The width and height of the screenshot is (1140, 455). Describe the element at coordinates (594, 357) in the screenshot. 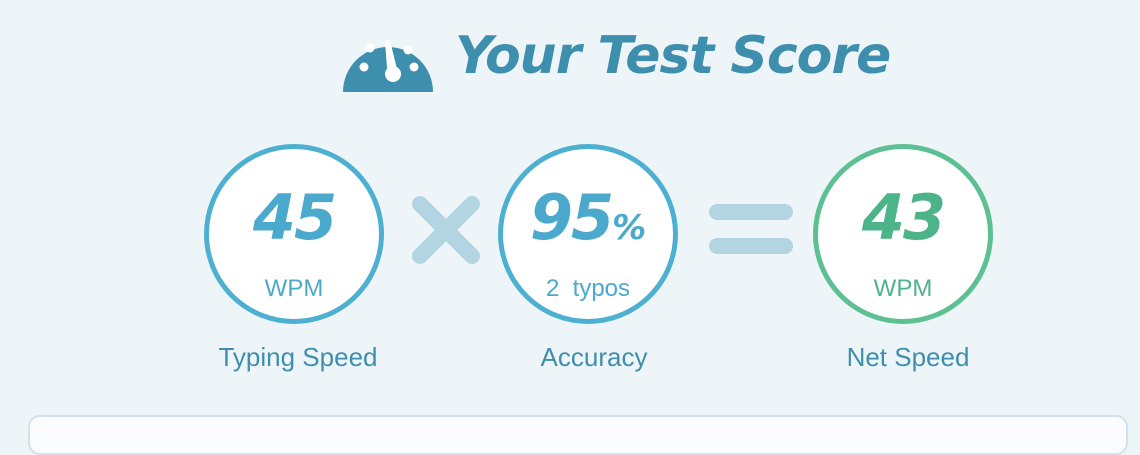

I see `accuracy-label: Accuracy` at that location.